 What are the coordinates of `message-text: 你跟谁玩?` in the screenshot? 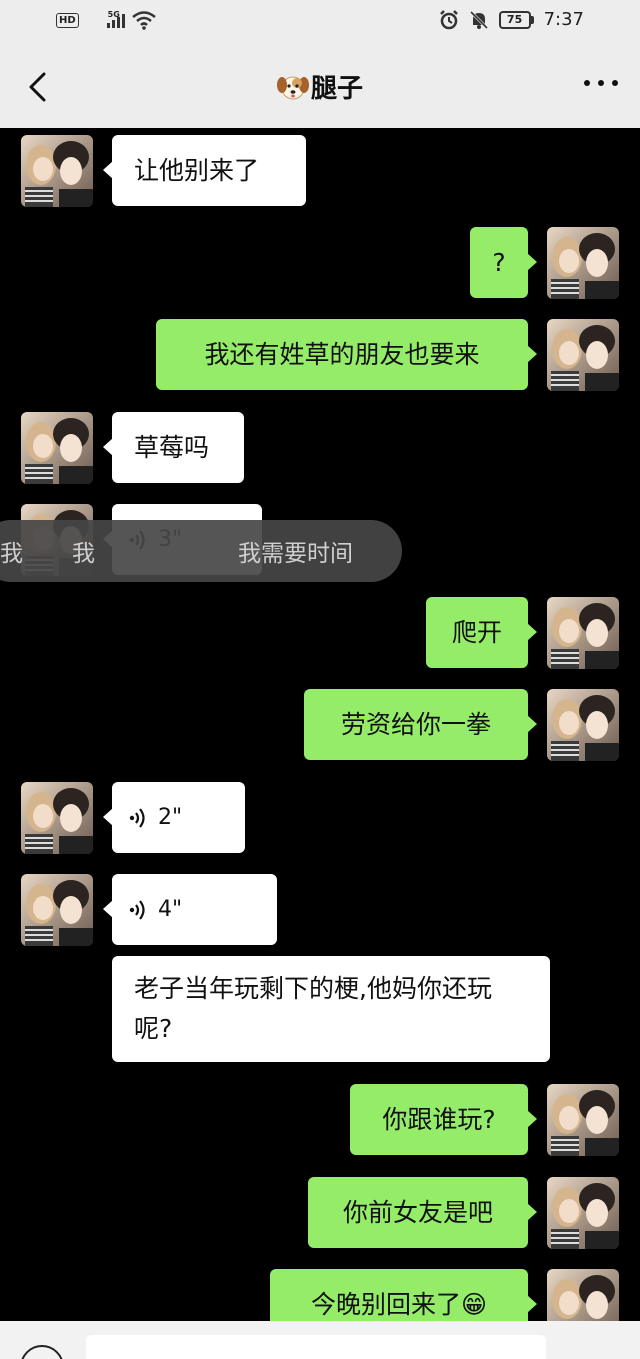 It's located at (439, 1119).